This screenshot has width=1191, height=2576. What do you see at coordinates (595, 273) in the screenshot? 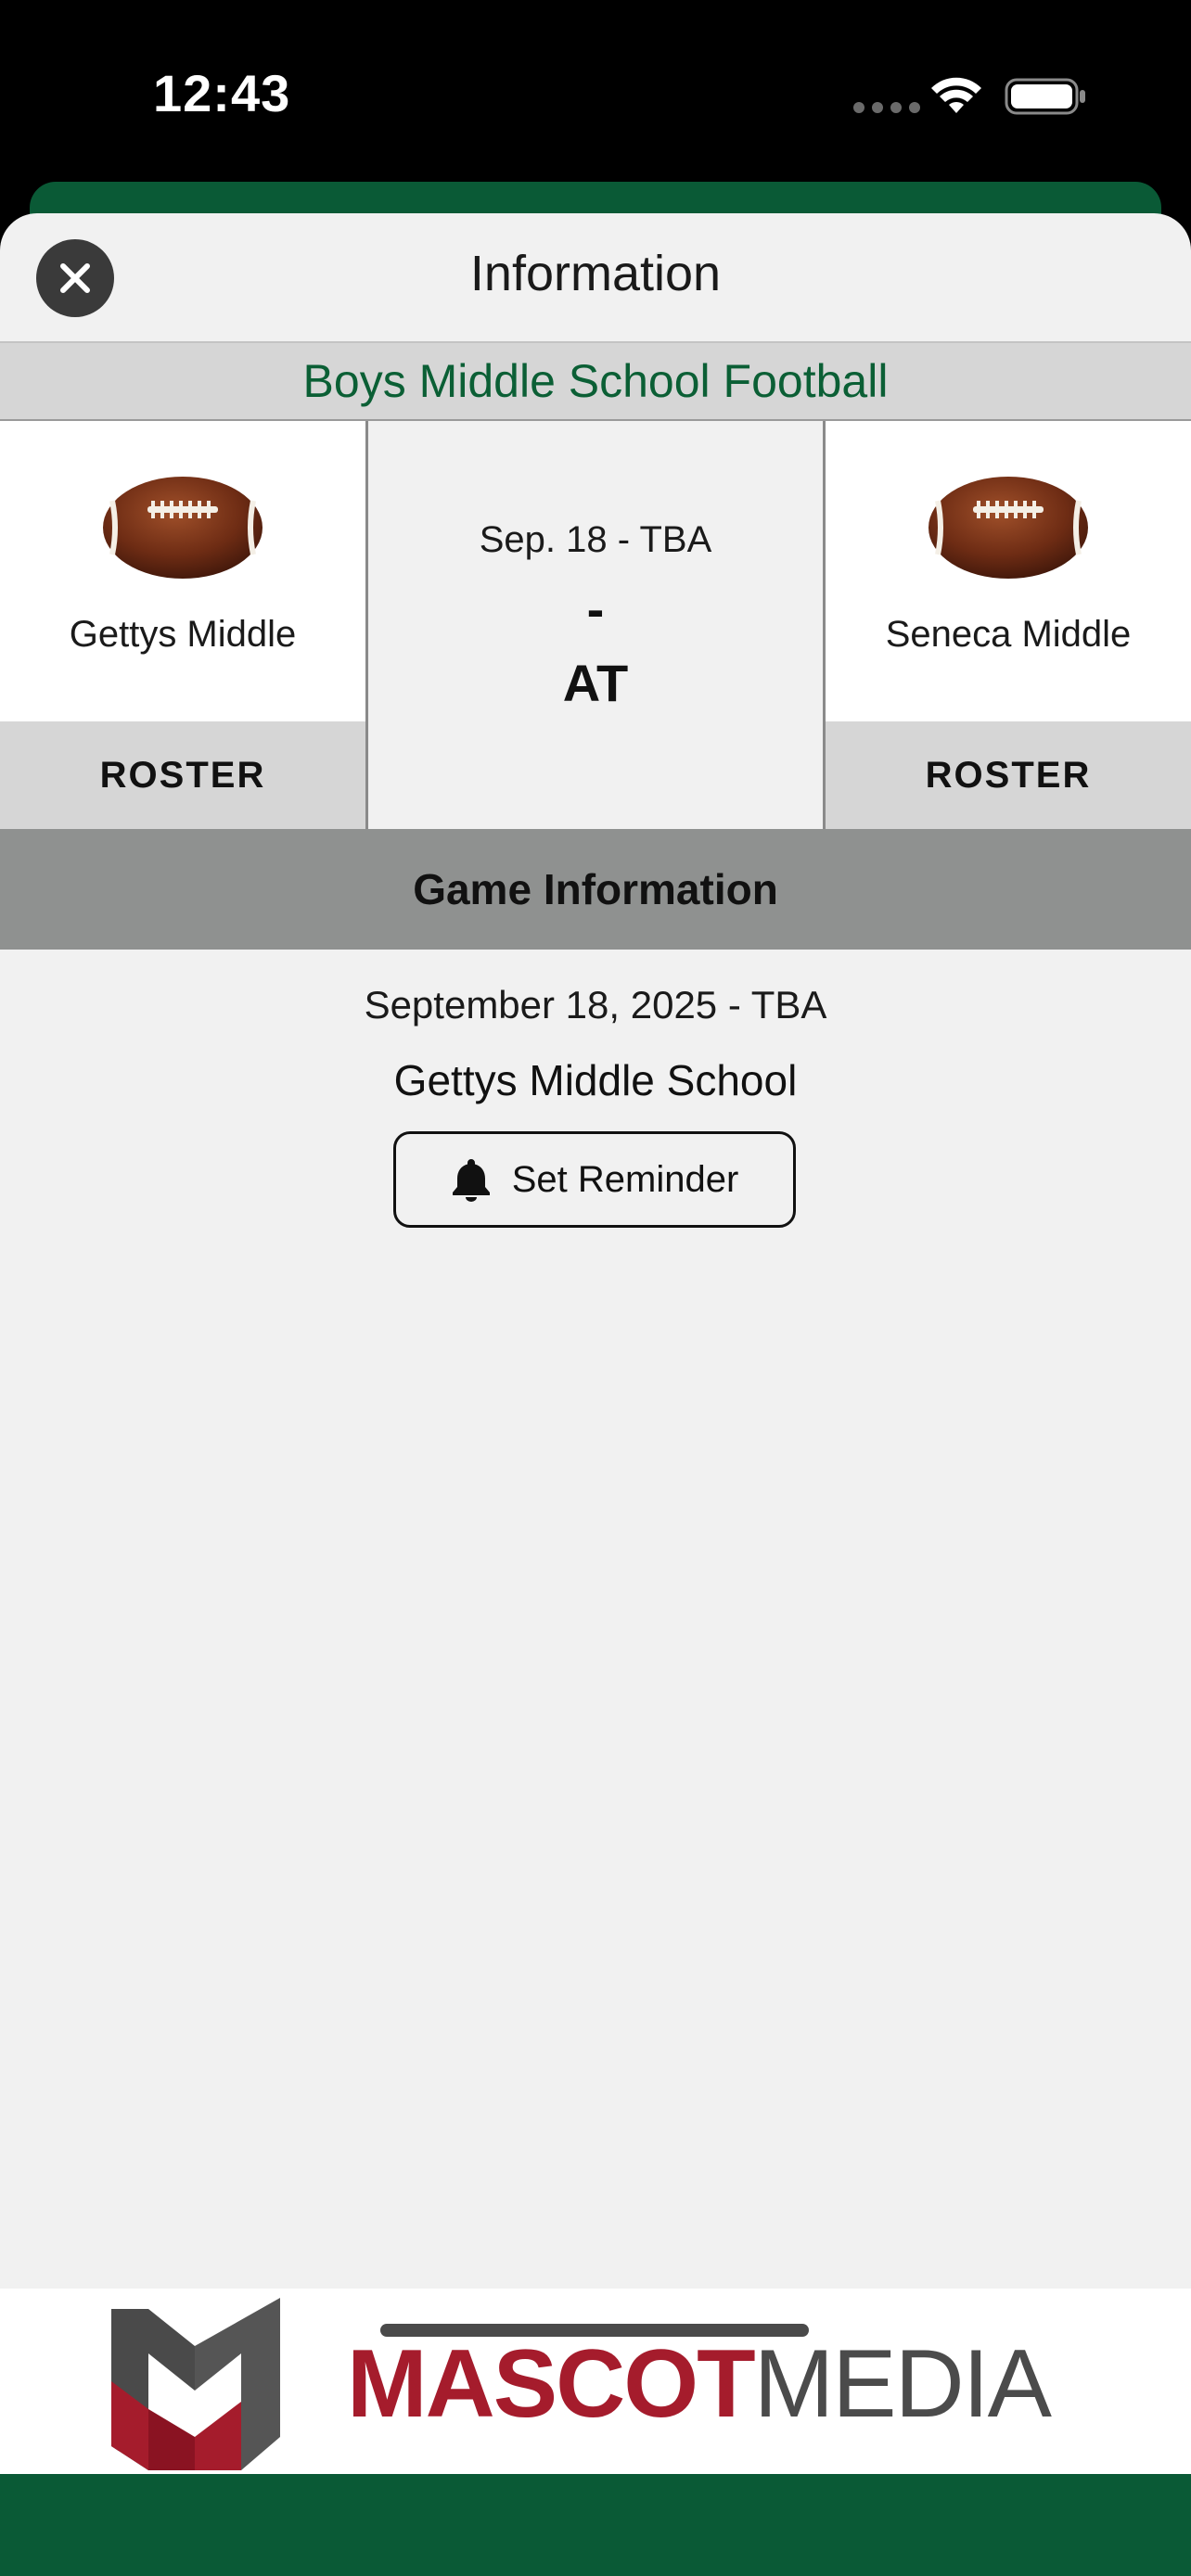
I see `page-title: Information` at bounding box center [595, 273].